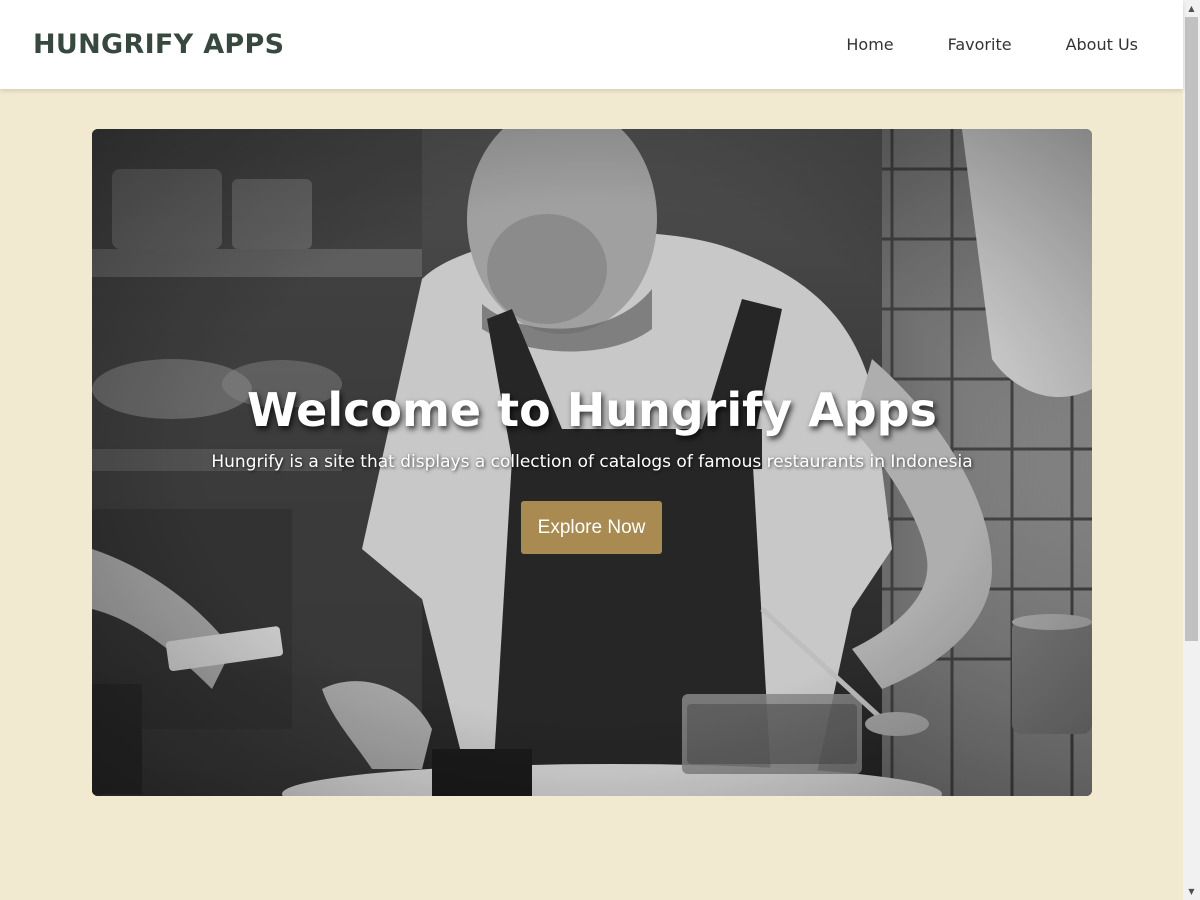 Image resolution: width=1200 pixels, height=900 pixels. I want to click on scrollbar-thumb, so click(1191, 329).